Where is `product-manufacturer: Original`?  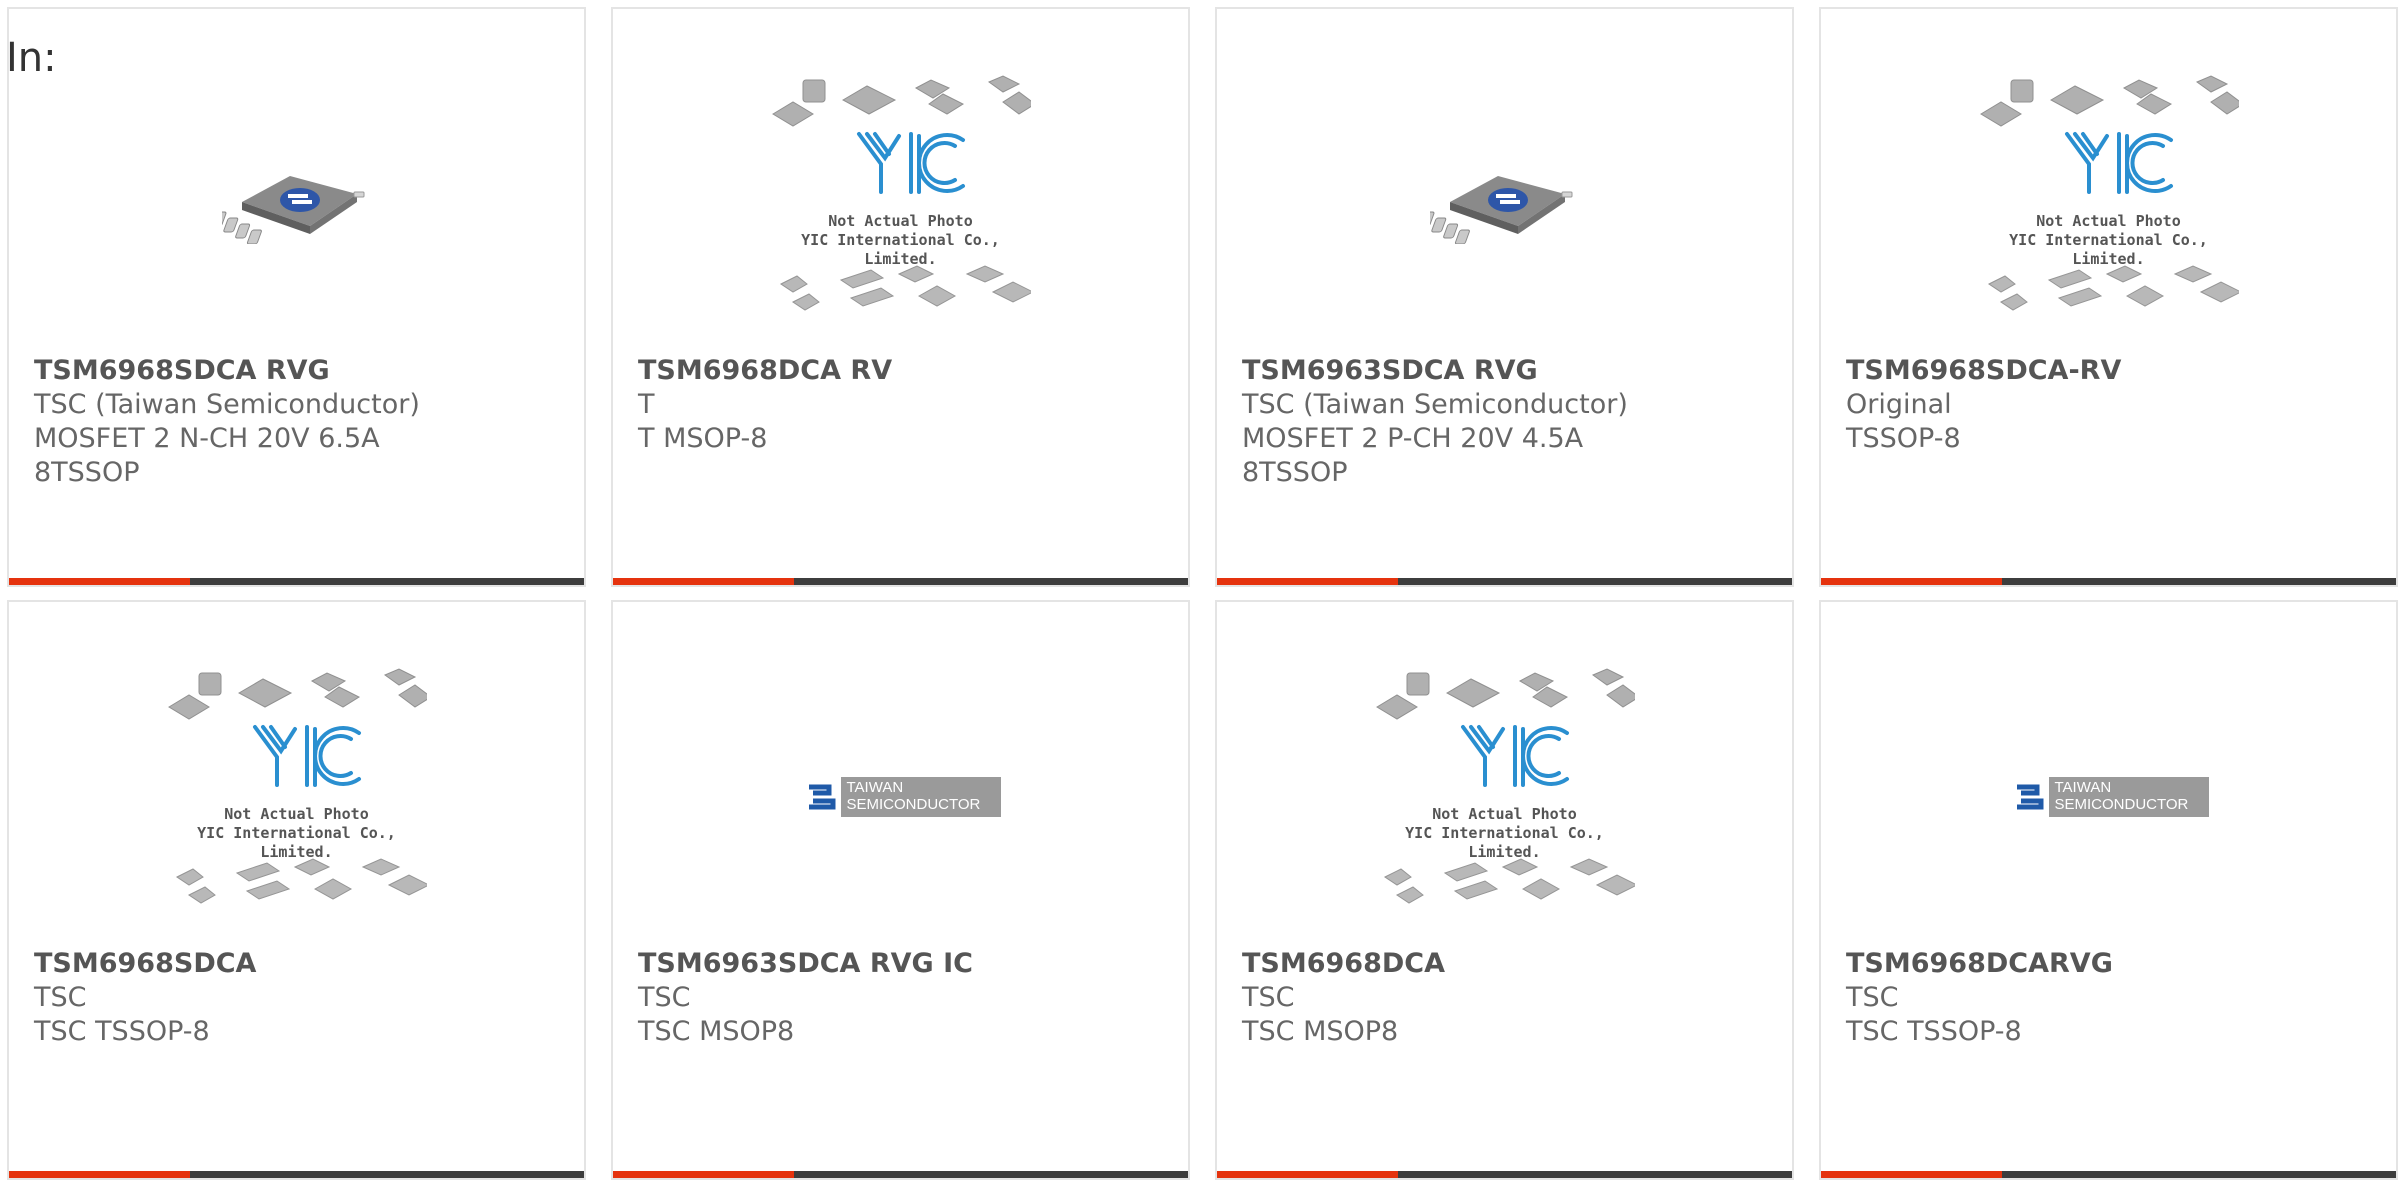
product-manufacturer: Original is located at coordinates (1899, 404).